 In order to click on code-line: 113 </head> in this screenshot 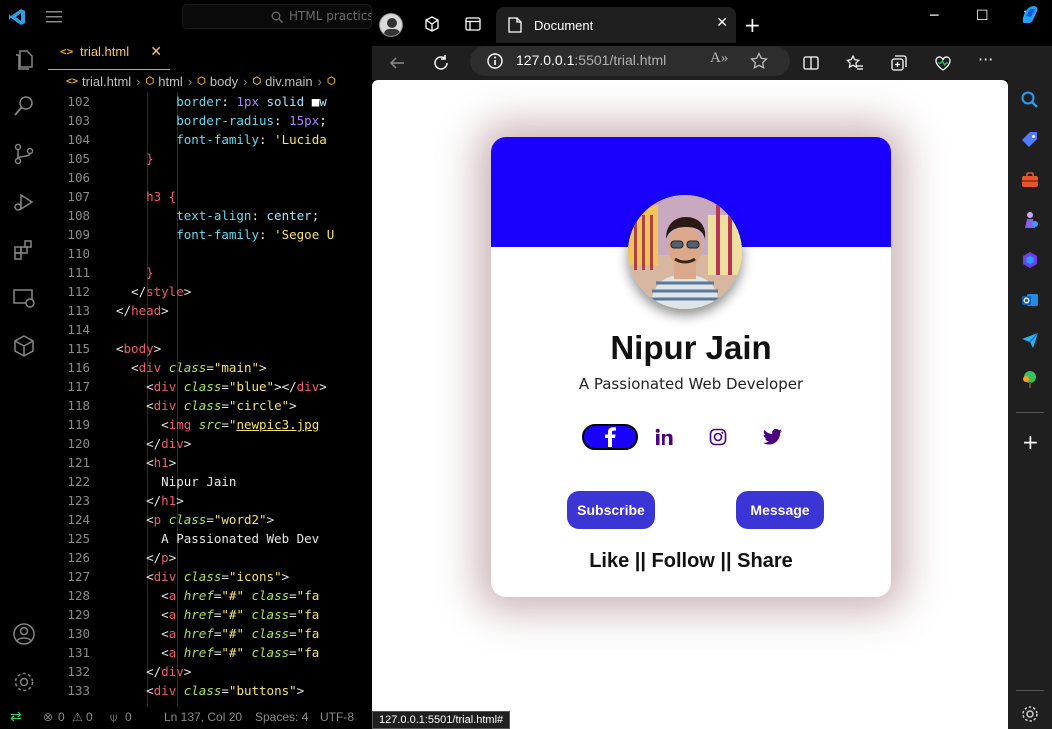, I will do `click(210, 310)`.